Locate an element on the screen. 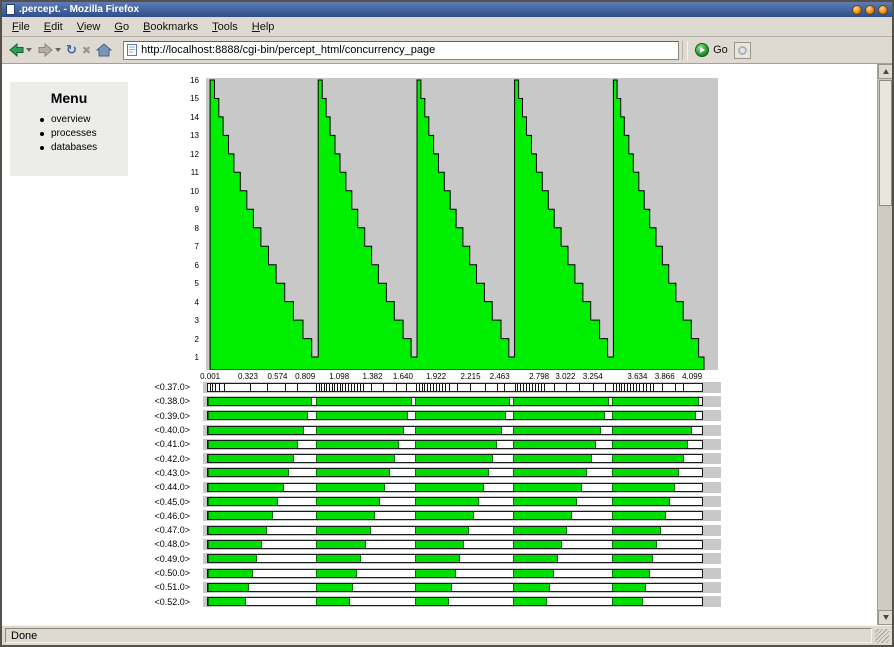 The height and width of the screenshot is (647, 894). maximize-button is located at coordinates (870, 9).